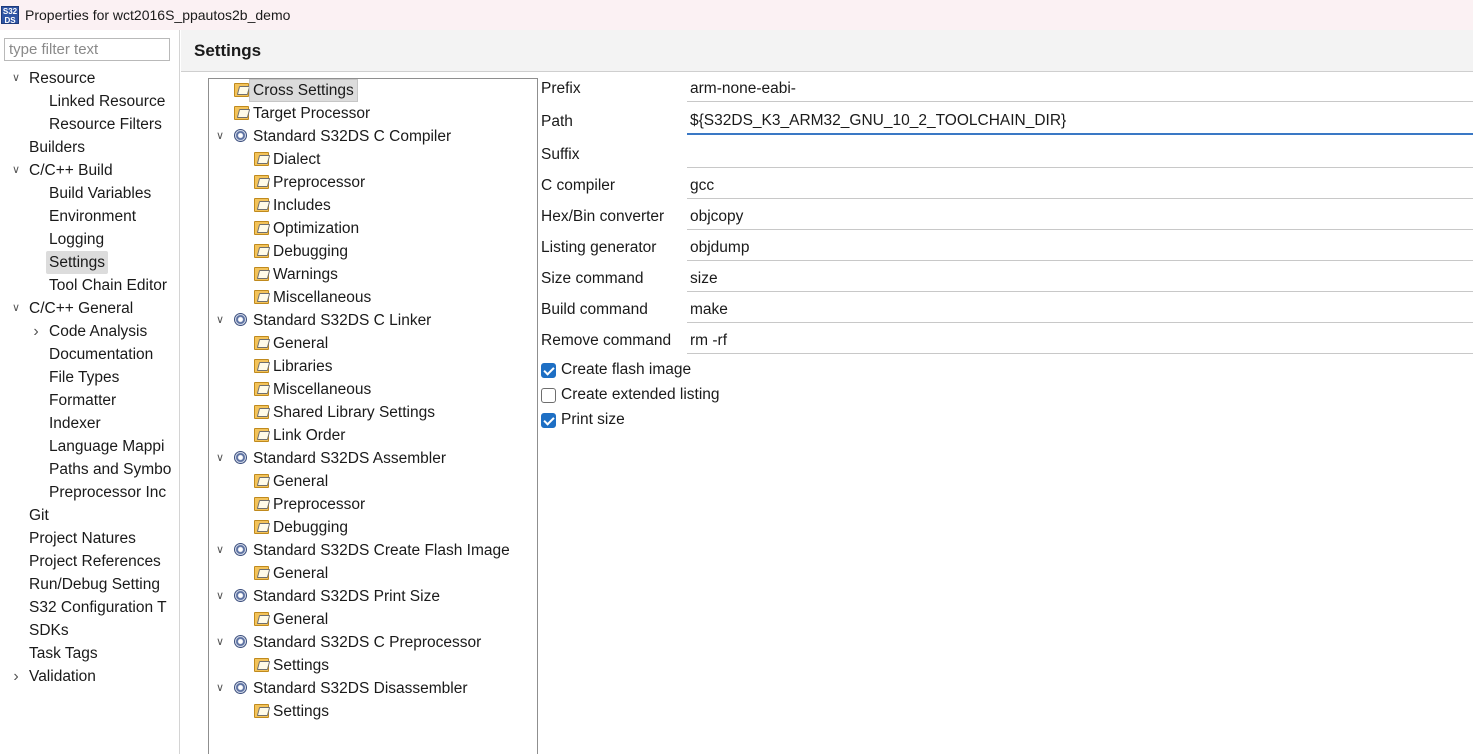  What do you see at coordinates (373, 366) in the screenshot?
I see `tree-item-libraries: Libraries` at bounding box center [373, 366].